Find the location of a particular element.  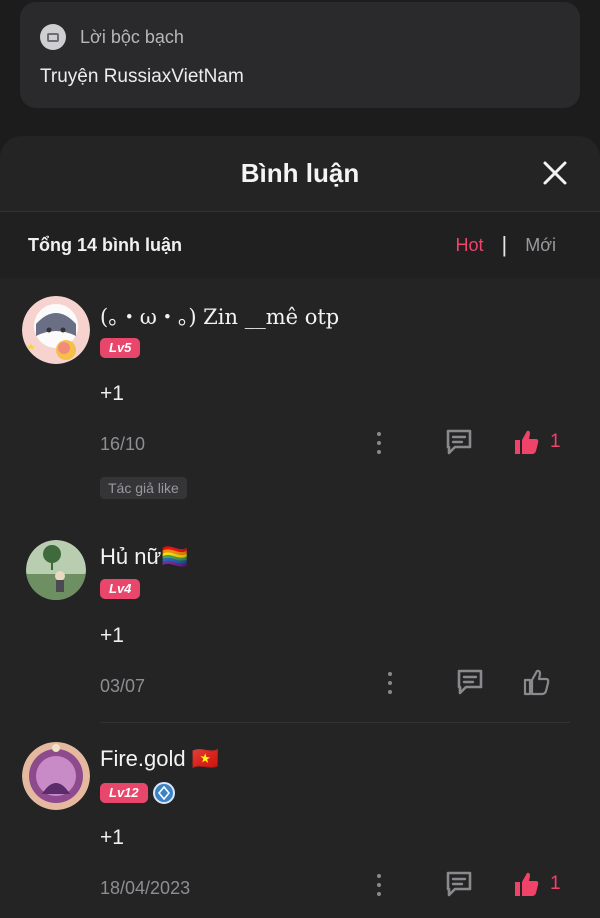

like-button is located at coordinates (536, 682).